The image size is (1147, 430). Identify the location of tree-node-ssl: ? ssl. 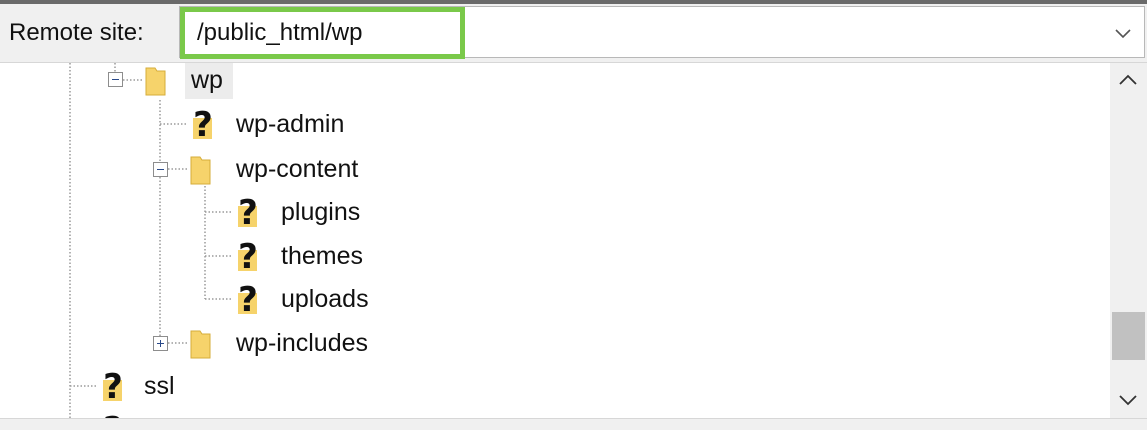
(300, 386).